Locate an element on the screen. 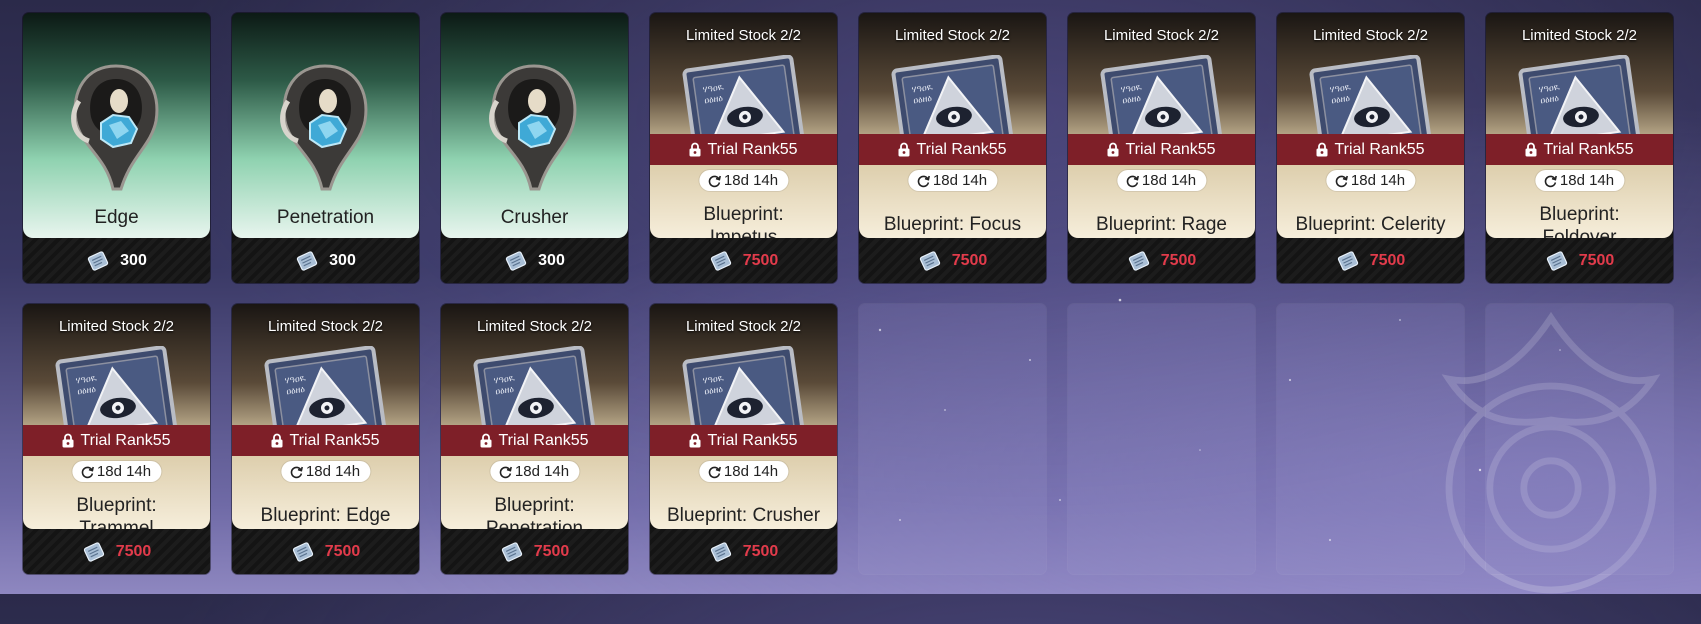  item-name: Blueprint: Impetus is located at coordinates (743, 220).